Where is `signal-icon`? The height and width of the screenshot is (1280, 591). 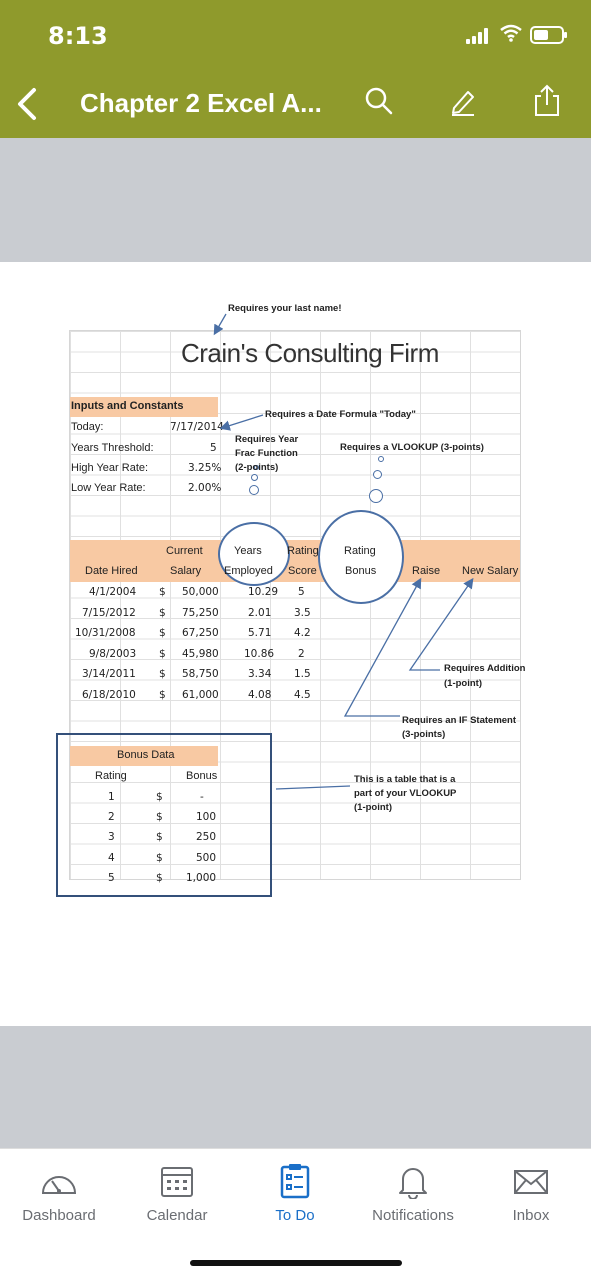 signal-icon is located at coordinates (479, 36).